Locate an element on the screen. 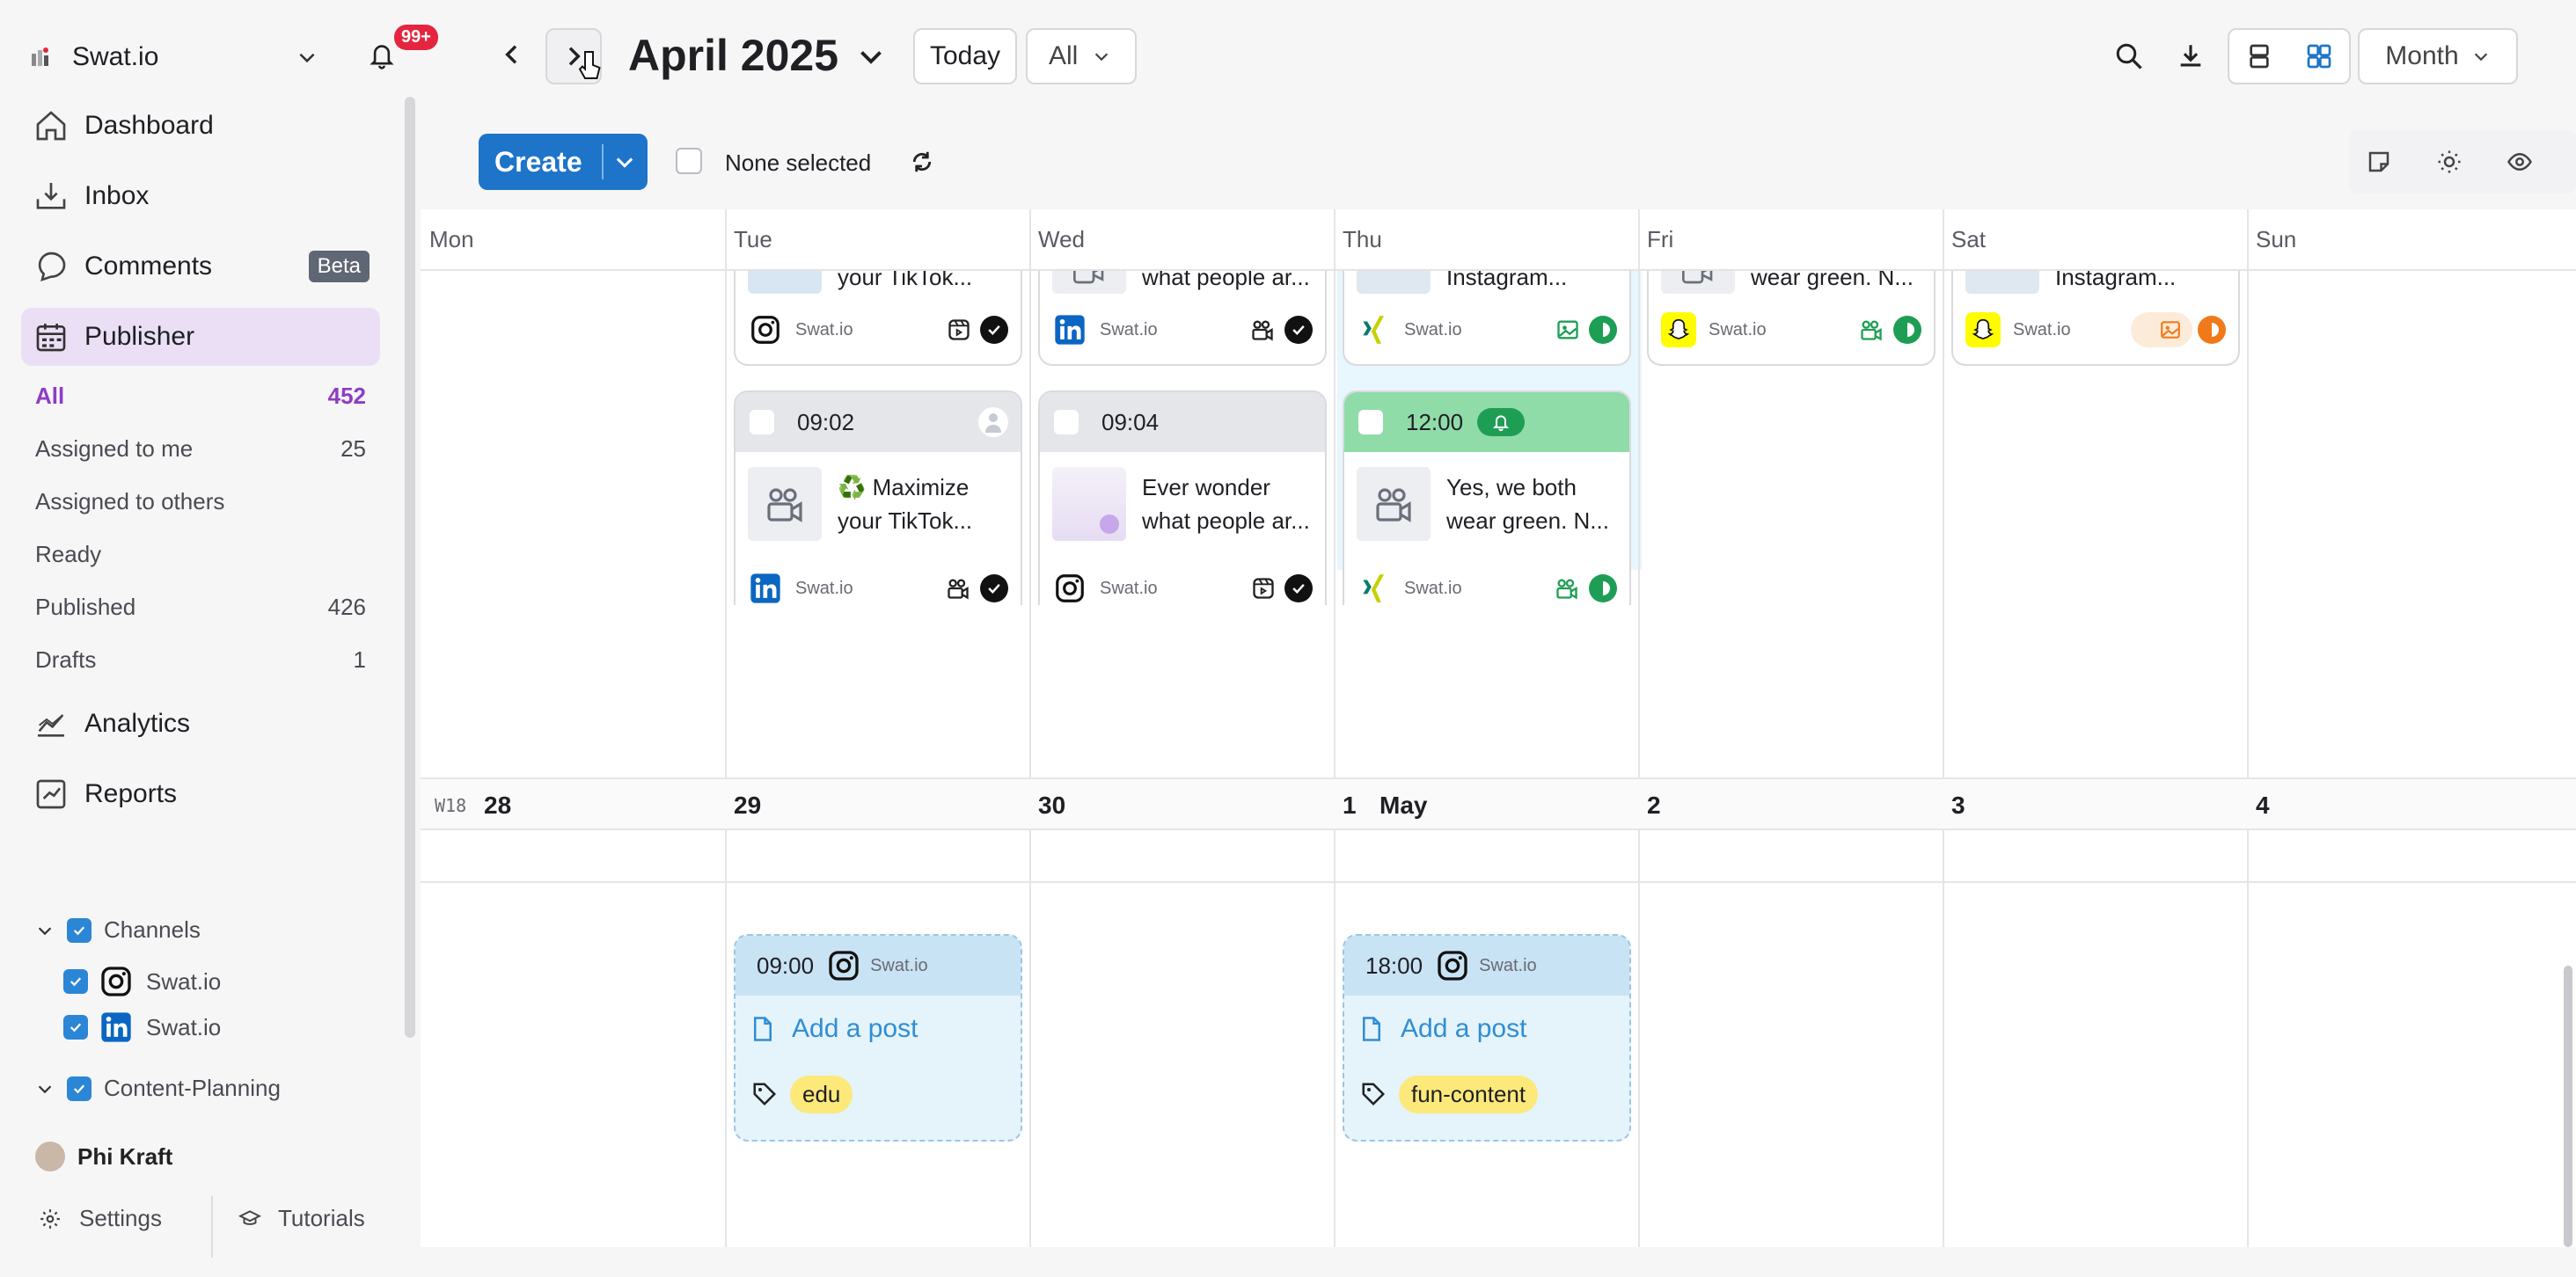  month-title: April 2025 is located at coordinates (733, 55).